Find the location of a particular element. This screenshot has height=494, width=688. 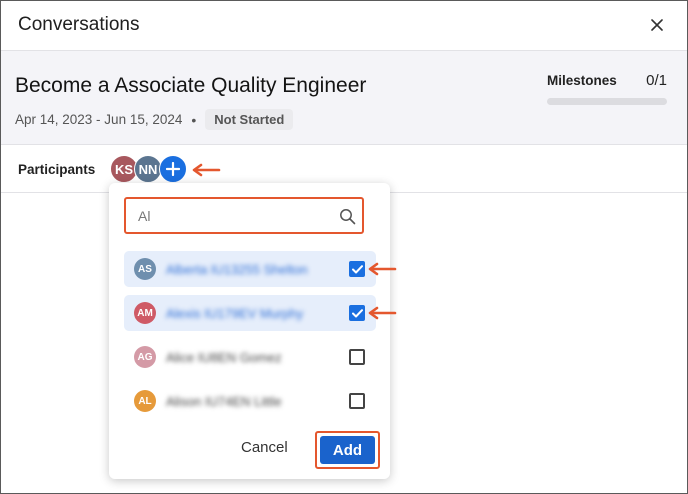

user-initials: AL is located at coordinates (145, 401).